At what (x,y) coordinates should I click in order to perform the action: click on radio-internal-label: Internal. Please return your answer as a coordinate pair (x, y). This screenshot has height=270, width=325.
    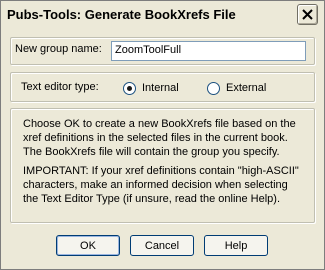
    Looking at the image, I should click on (160, 88).